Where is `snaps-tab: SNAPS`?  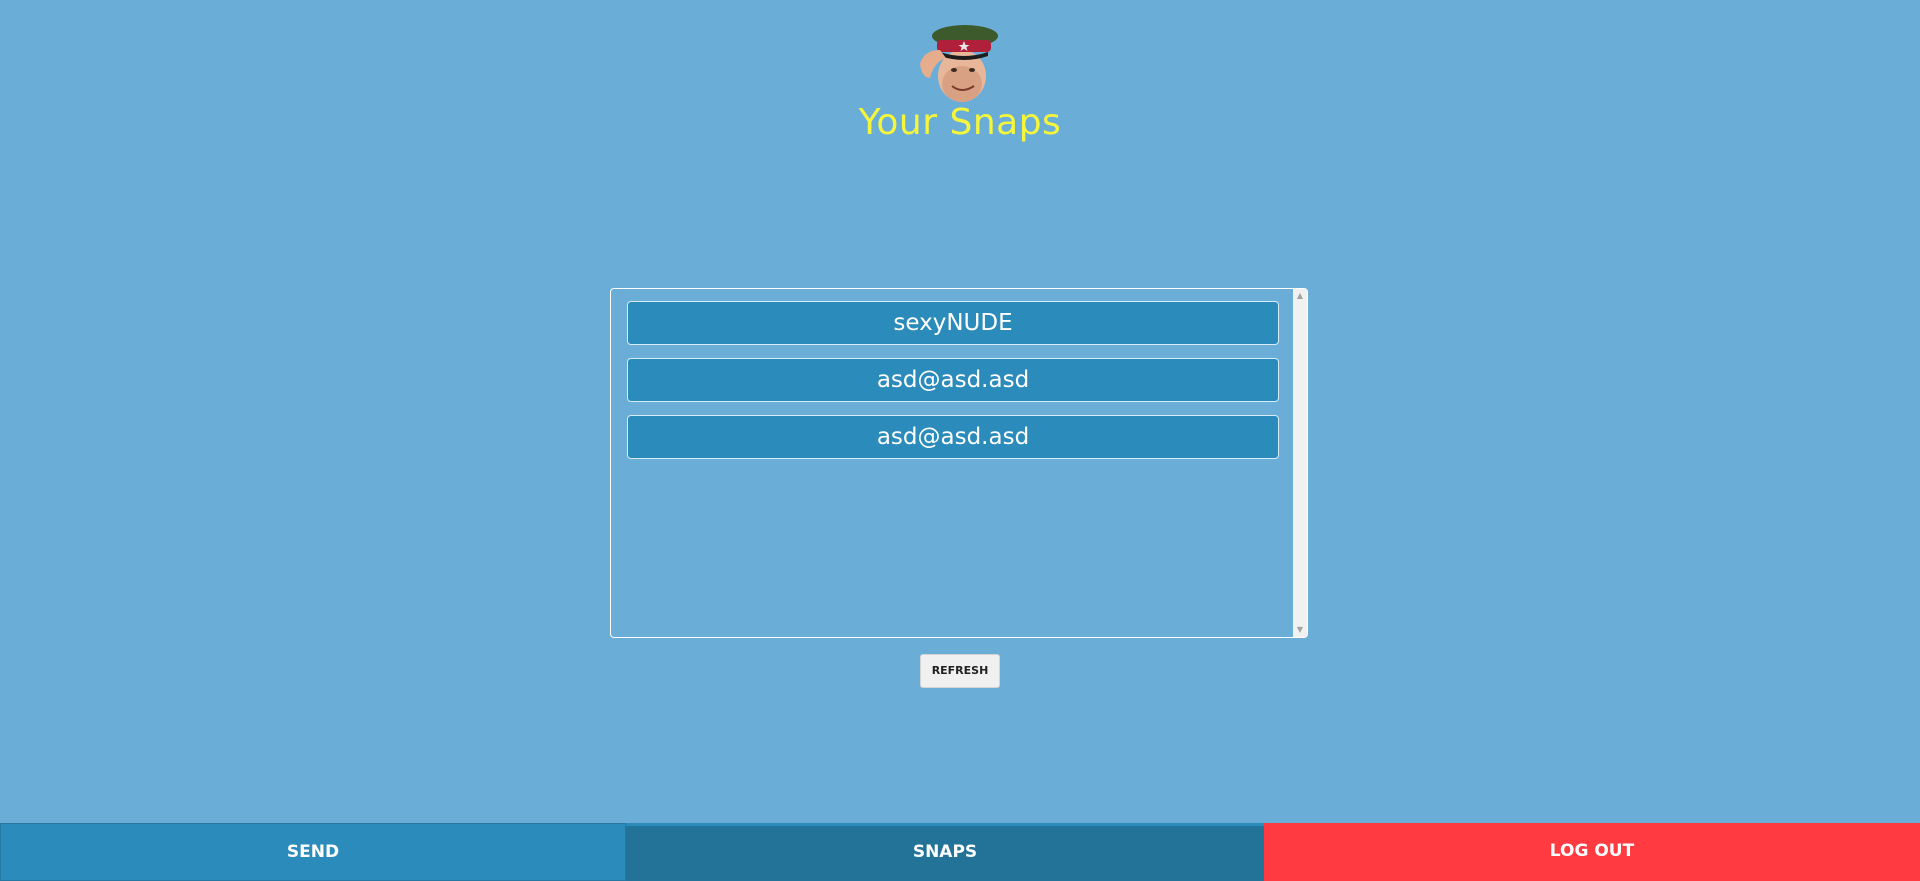
snaps-tab: SNAPS is located at coordinates (945, 852).